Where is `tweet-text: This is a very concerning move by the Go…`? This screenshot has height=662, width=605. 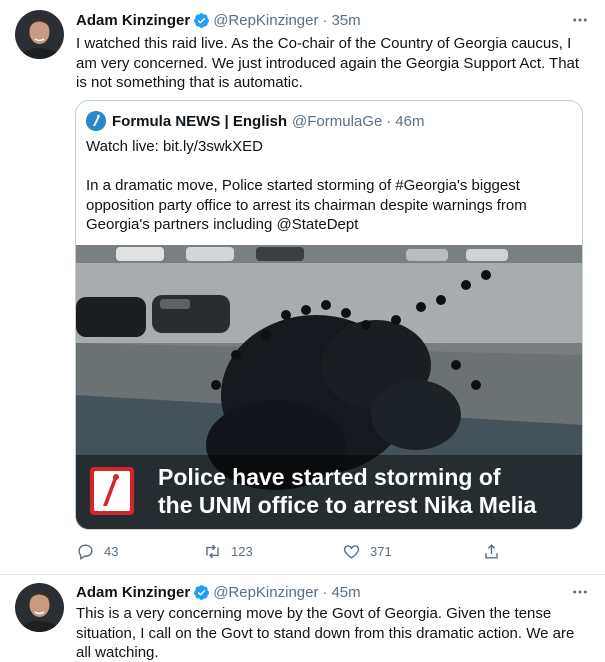 tweet-text: This is a very concerning move by the Go… is located at coordinates (325, 633).